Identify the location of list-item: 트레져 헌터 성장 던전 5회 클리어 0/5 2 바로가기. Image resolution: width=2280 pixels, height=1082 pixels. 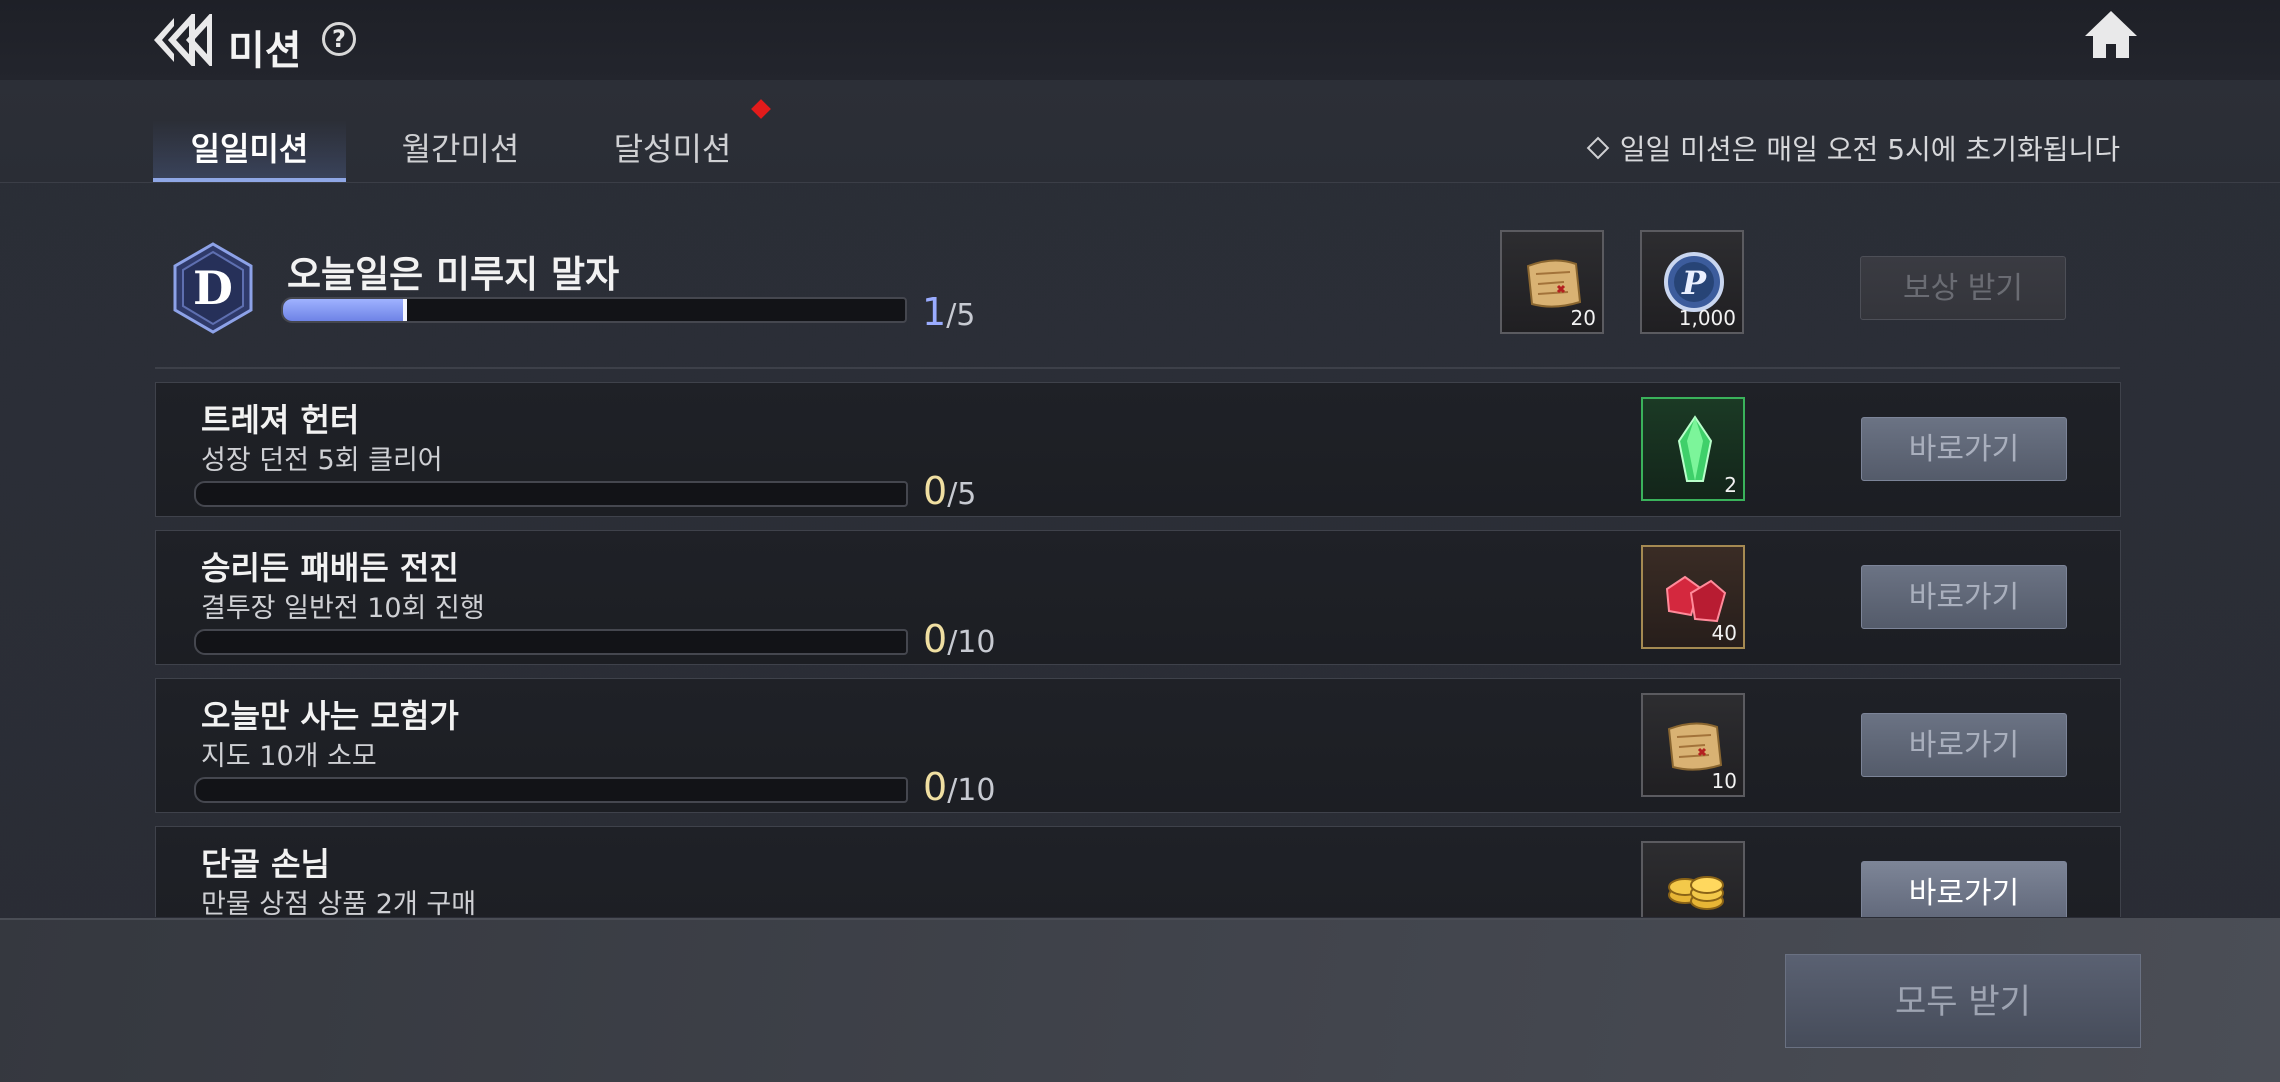
(1138, 449).